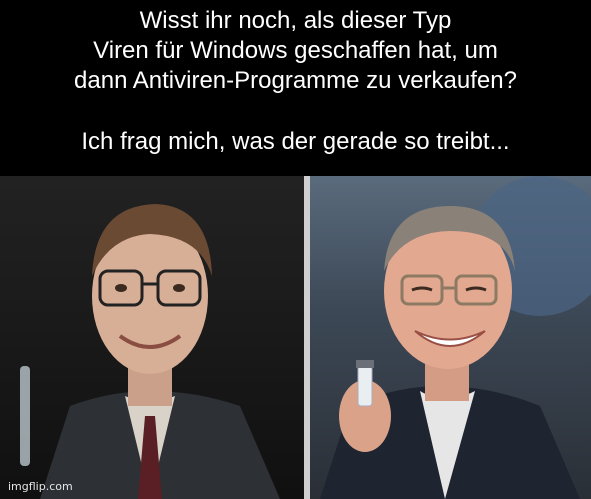 The width and height of the screenshot is (591, 499). What do you see at coordinates (295, 50) in the screenshot?
I see `caption-line-2: Viren für Windows geschaffen hat, um` at bounding box center [295, 50].